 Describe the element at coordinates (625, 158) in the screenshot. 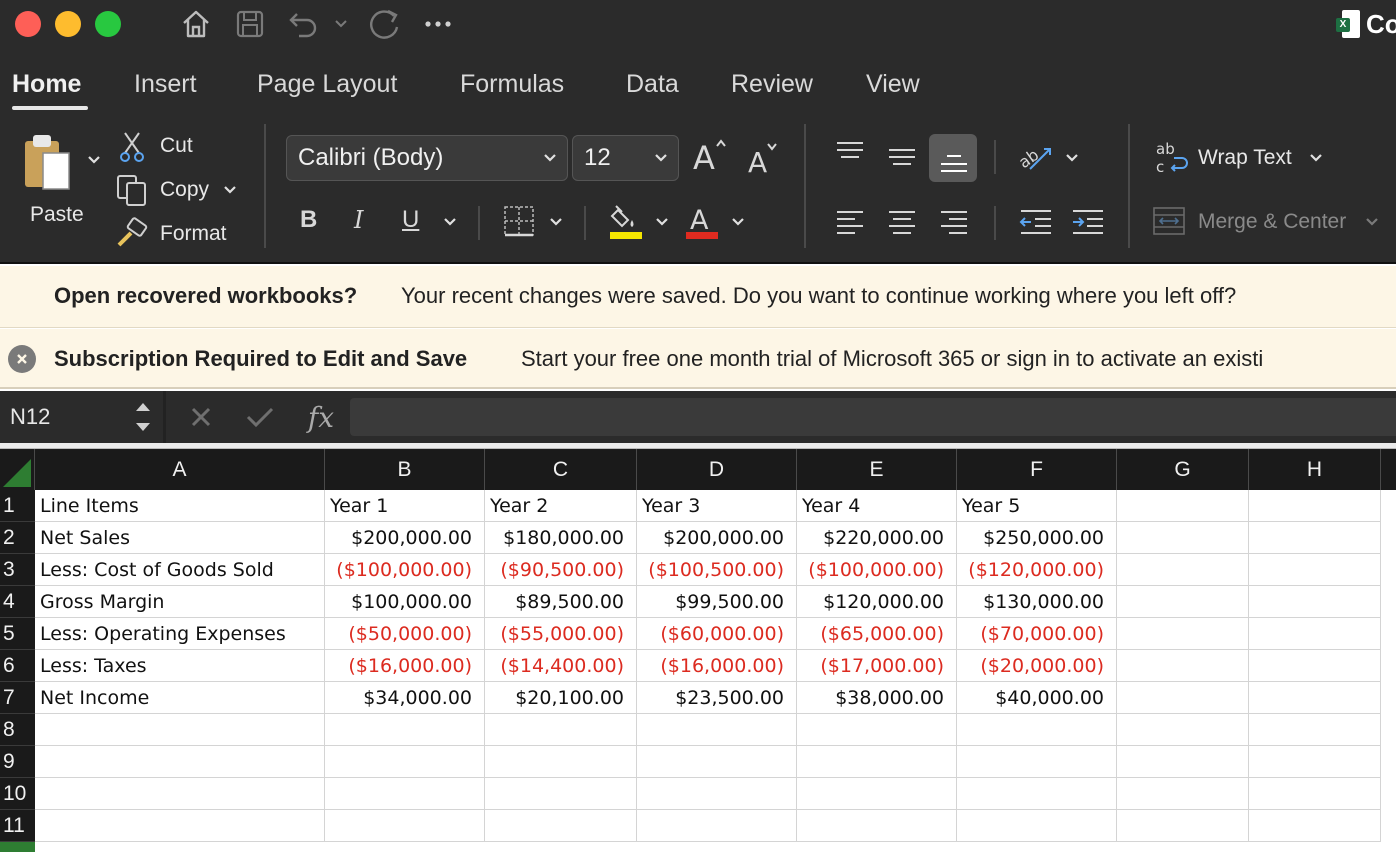

I see `font-size-select: 12` at that location.